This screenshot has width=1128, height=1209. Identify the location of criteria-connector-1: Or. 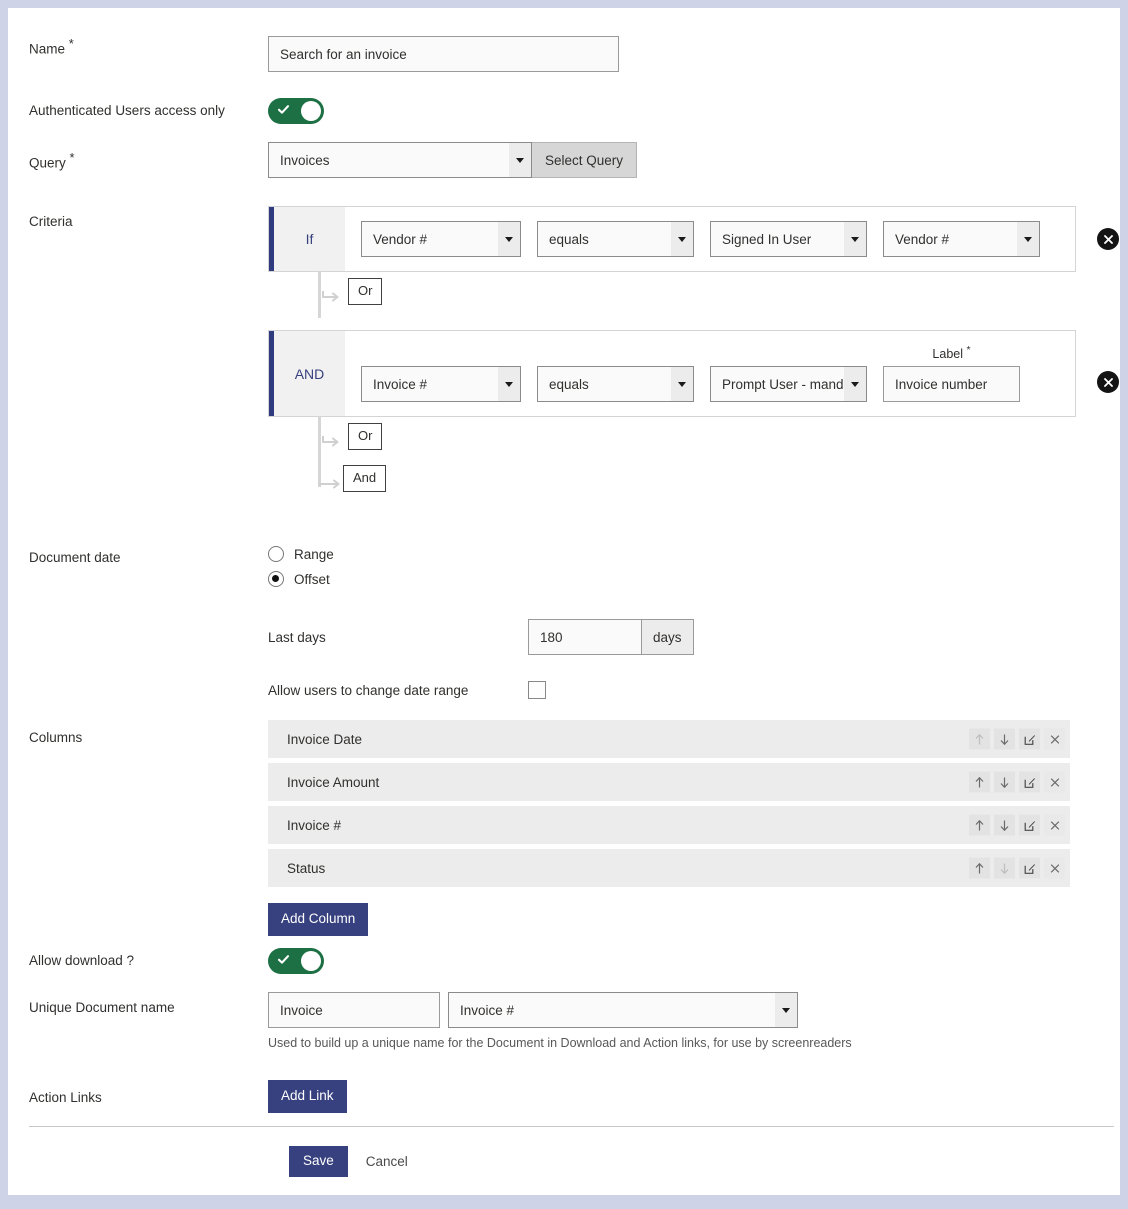
(698, 440).